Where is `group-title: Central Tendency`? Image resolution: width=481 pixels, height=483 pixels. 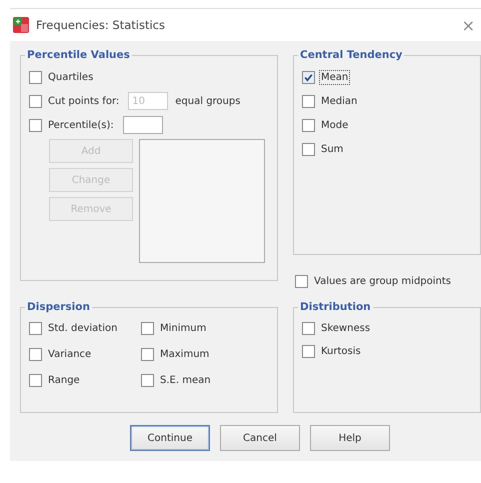 group-title: Central Tendency is located at coordinates (351, 55).